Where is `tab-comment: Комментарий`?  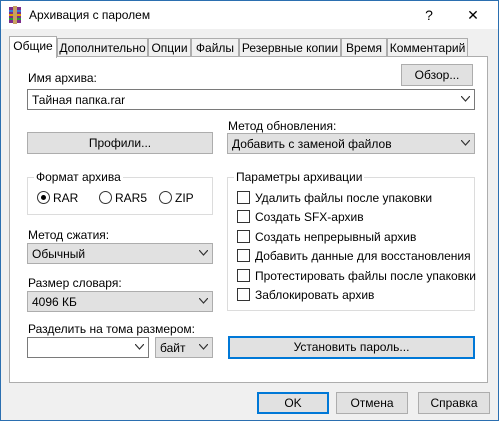 tab-comment: Комментарий is located at coordinates (427, 47).